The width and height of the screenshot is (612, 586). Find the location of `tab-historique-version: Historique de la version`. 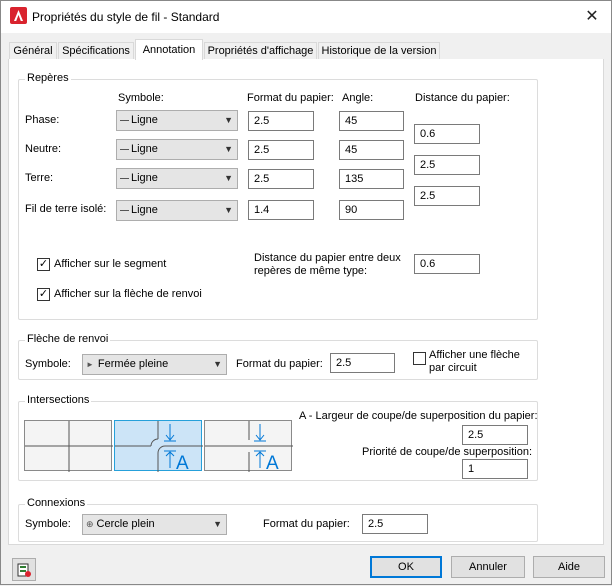

tab-historique-version: Historique de la version is located at coordinates (379, 51).